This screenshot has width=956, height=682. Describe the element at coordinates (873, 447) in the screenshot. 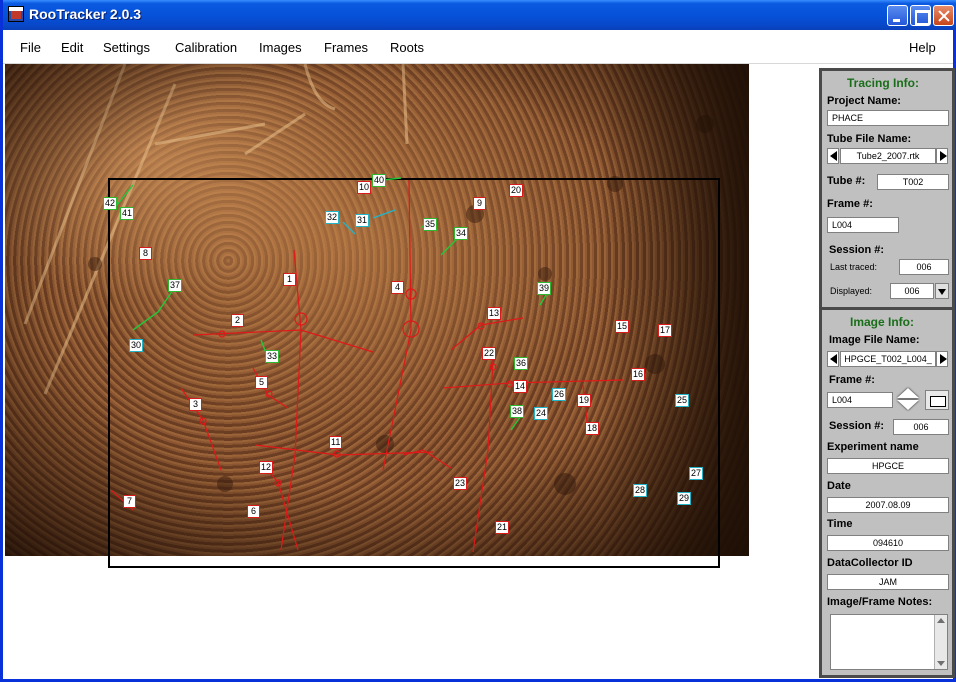

I see `experiment-label: Experiment name` at that location.